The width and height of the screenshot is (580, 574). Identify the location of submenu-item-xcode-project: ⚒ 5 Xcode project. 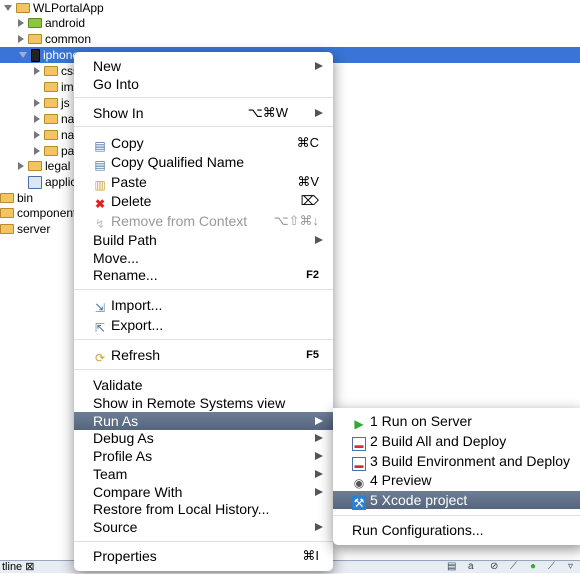
(456, 500).